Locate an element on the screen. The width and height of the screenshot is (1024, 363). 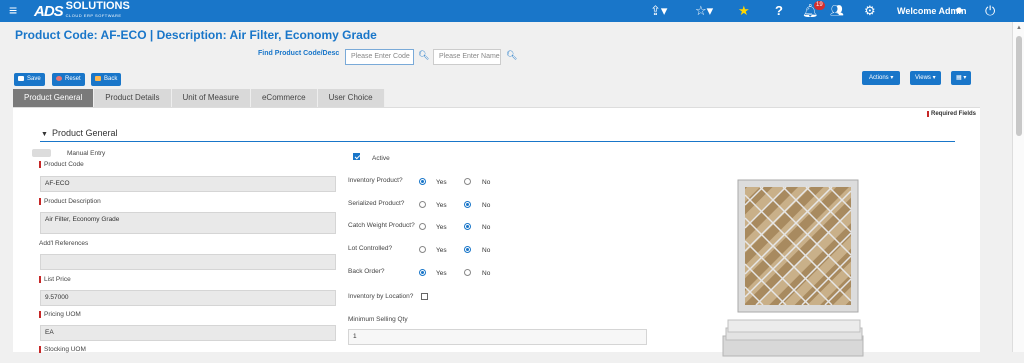
notification-badge: 19 is located at coordinates (819, 5).